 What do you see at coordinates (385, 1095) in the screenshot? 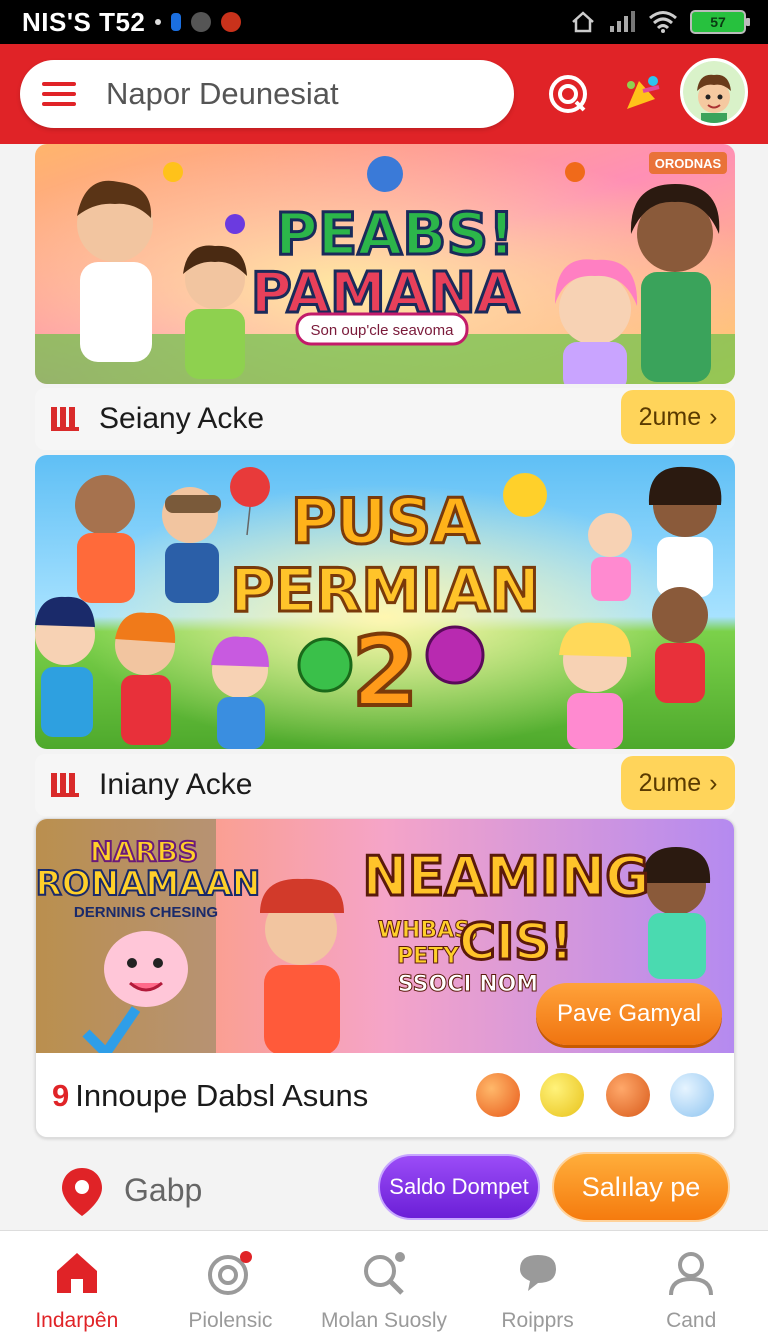
I see `card-footer: 9 Innoupe Dabsl Asuns` at bounding box center [385, 1095].